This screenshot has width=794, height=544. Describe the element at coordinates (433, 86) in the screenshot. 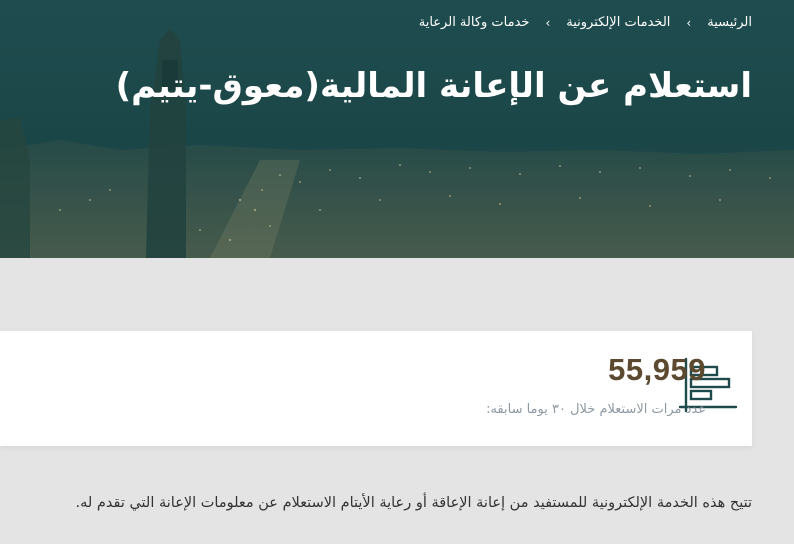

I see `page-title: استعلام عن الإعانة المالية(معوق-يتيم)` at that location.